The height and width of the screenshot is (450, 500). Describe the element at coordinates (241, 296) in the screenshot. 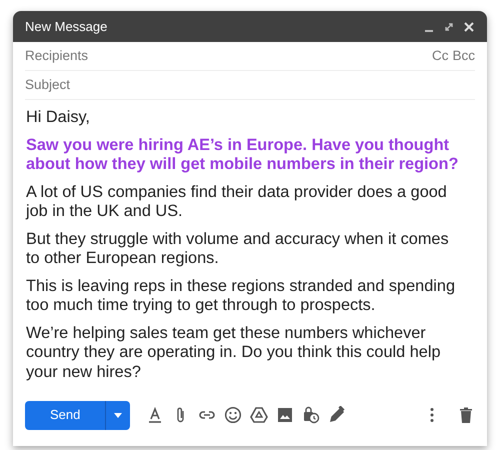

I see `paragraph: This is leaving reps in these regions stranded and spending too much time trying to get through to prospects.` at that location.